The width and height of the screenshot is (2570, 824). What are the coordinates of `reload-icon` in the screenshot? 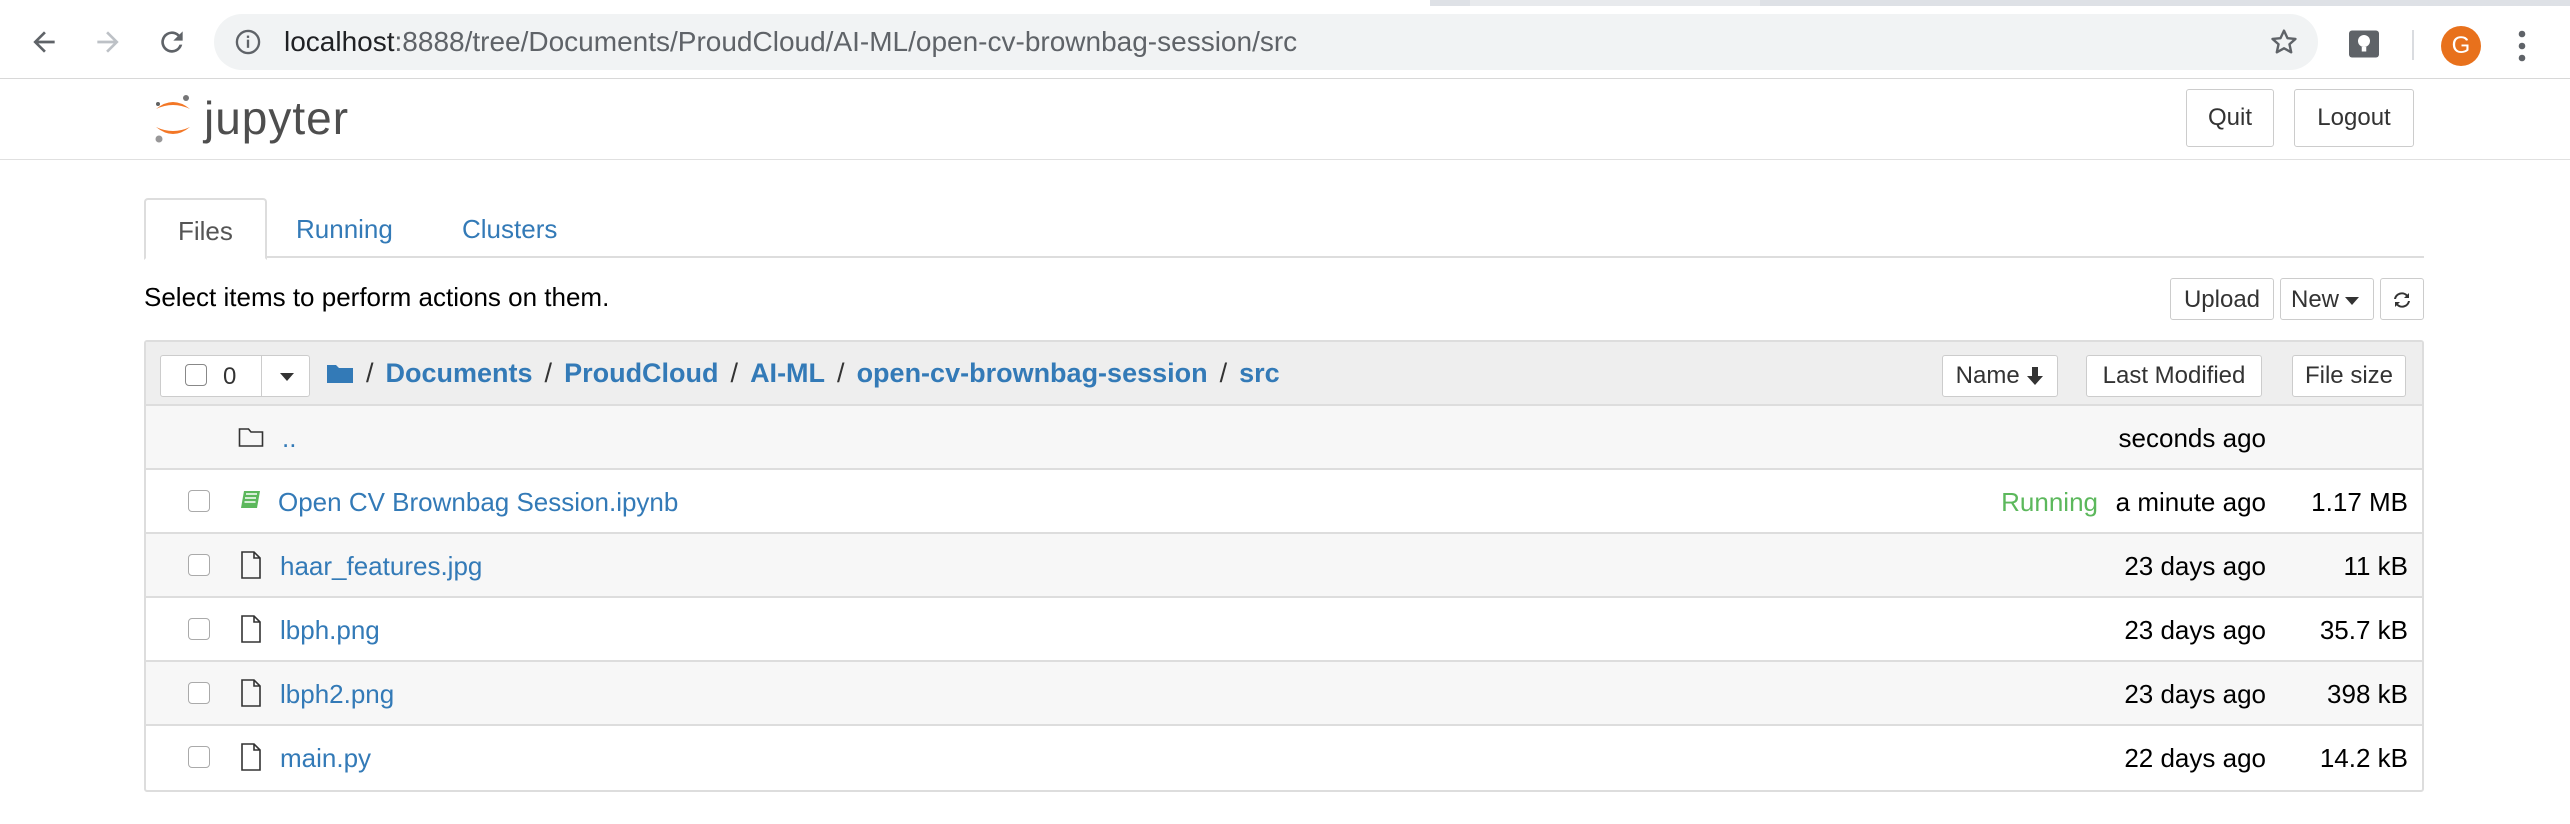 It's located at (172, 42).